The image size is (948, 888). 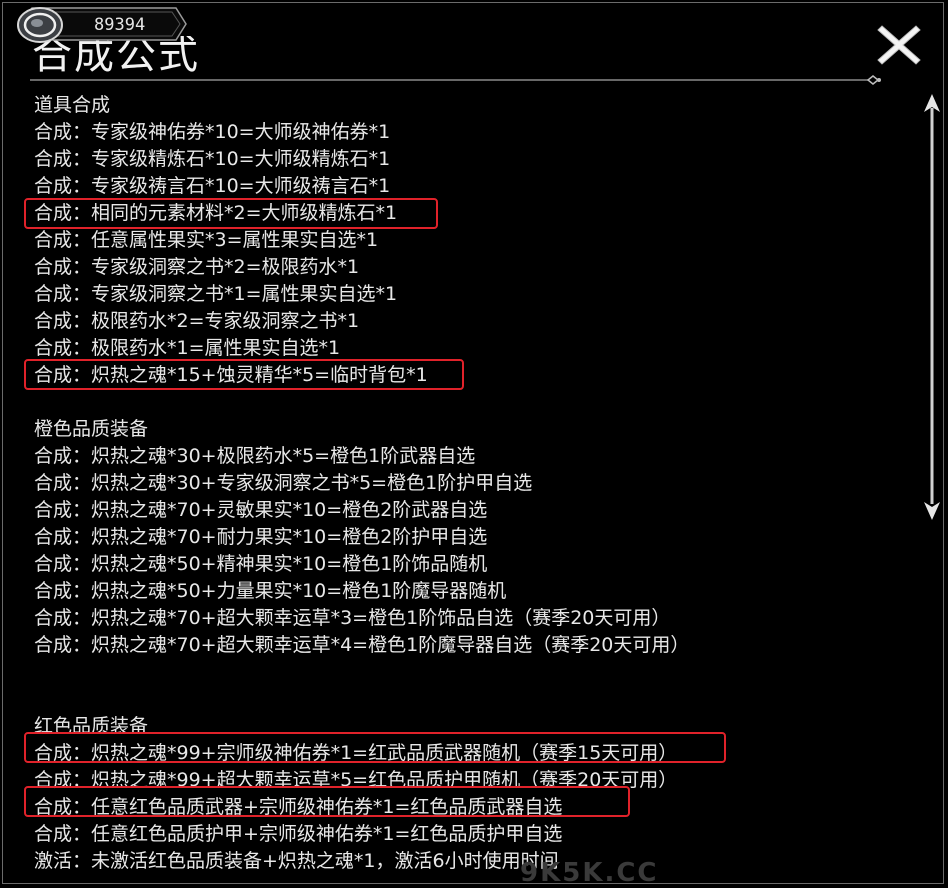 I want to click on list-item: 合成：专家级洞察之书*1=属性果实自选*1, so click(x=216, y=294).